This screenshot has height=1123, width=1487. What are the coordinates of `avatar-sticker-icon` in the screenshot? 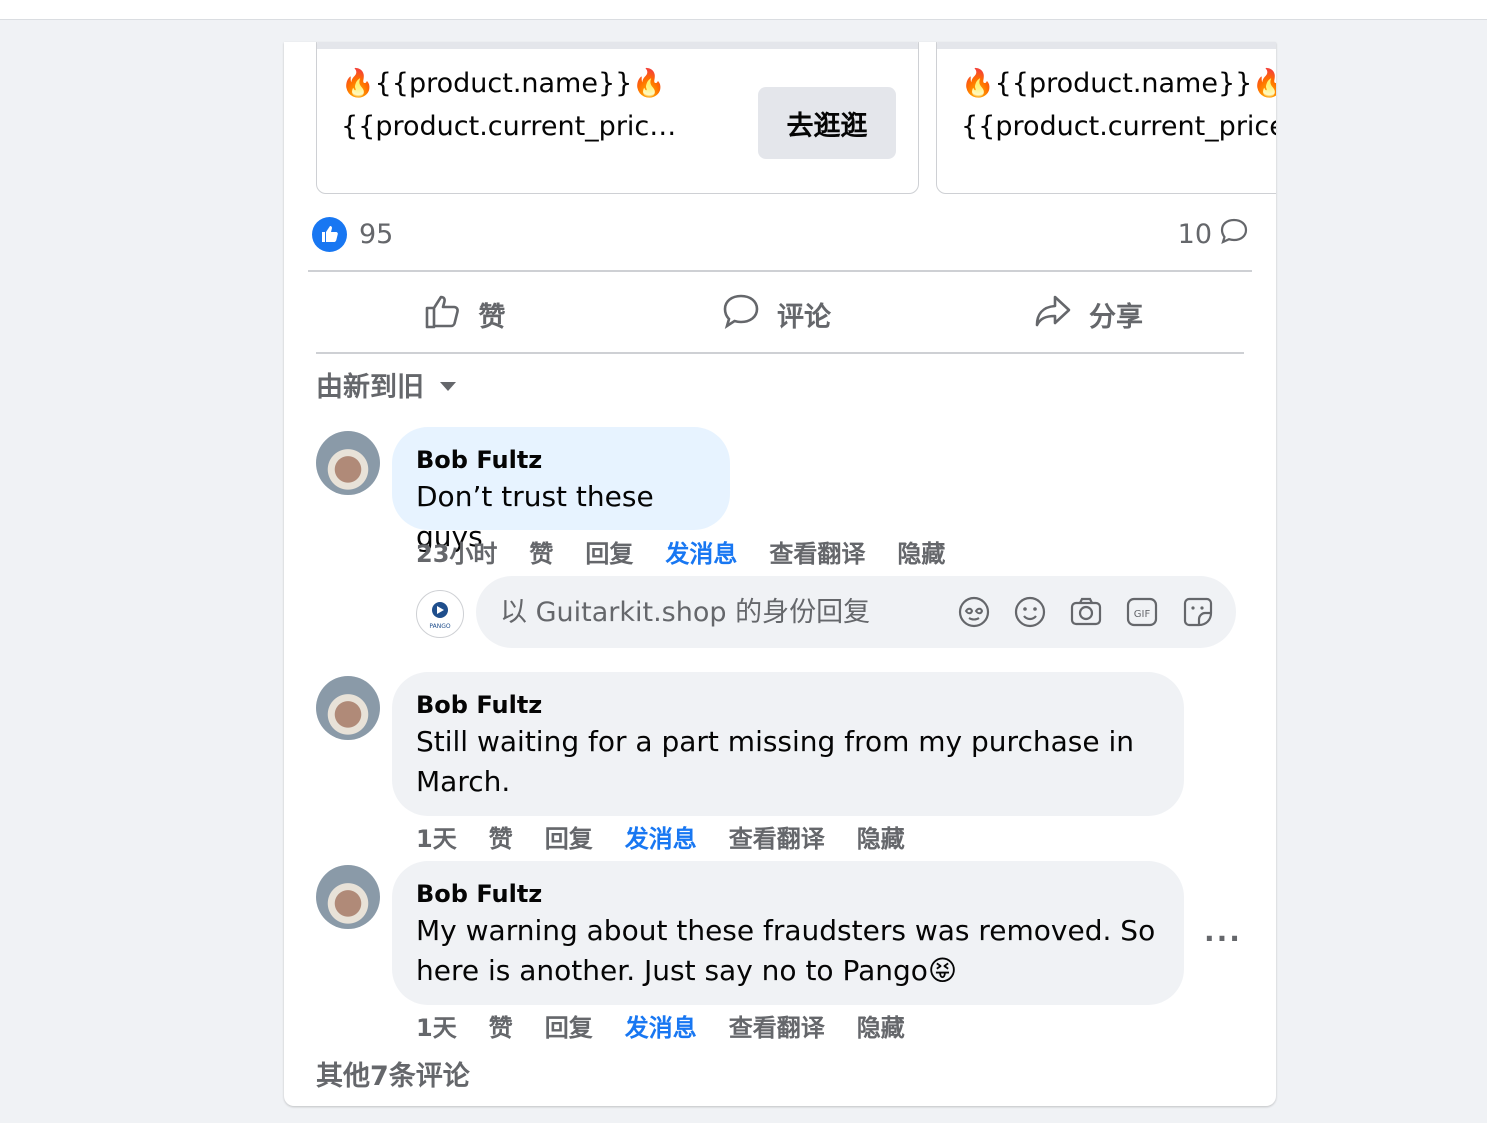 It's located at (974, 612).